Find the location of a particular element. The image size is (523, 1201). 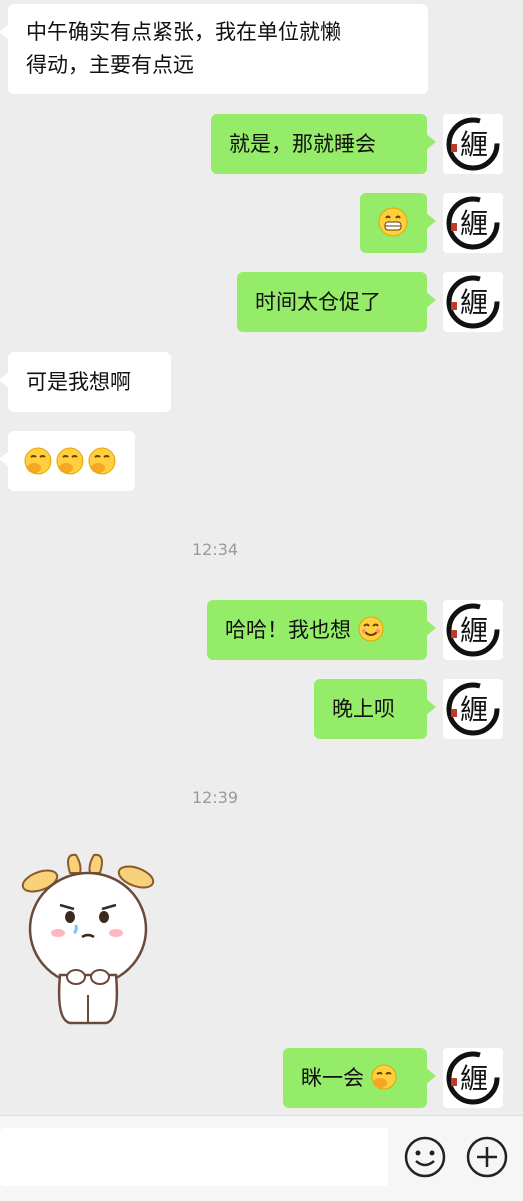

outgoing-message: 眯一会 is located at coordinates (359, 1078).